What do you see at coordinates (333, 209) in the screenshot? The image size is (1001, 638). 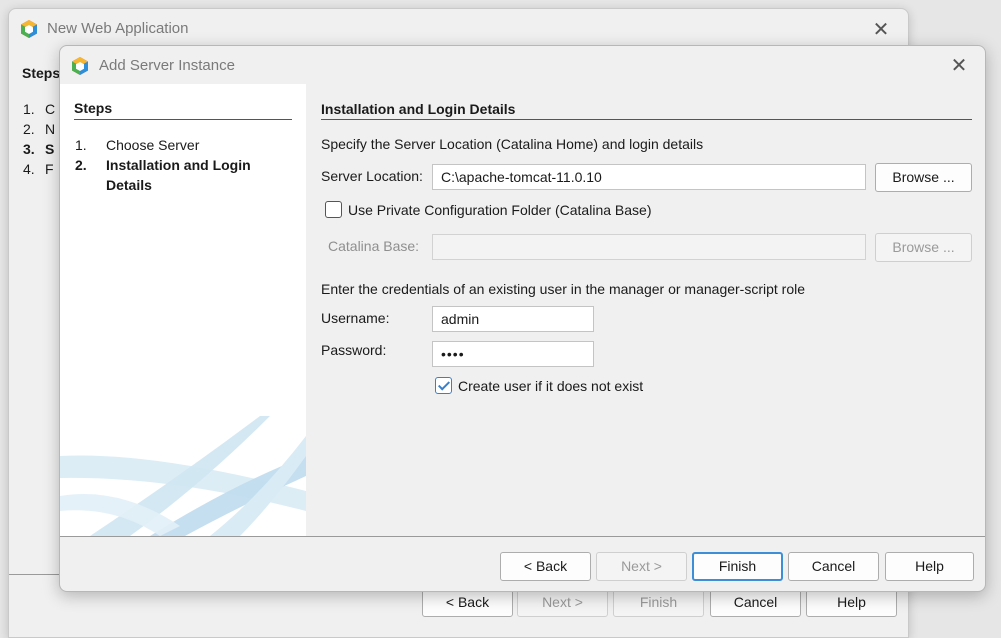 I see `private-config-checkbox` at bounding box center [333, 209].